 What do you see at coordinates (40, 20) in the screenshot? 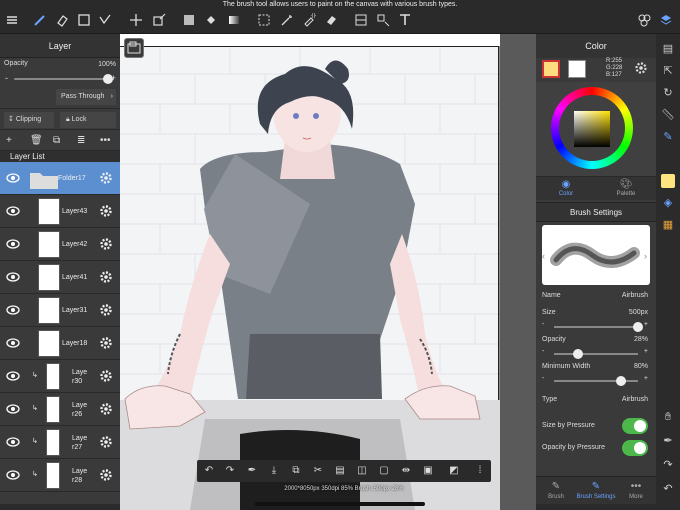
I see `brush-tool-icon` at bounding box center [40, 20].